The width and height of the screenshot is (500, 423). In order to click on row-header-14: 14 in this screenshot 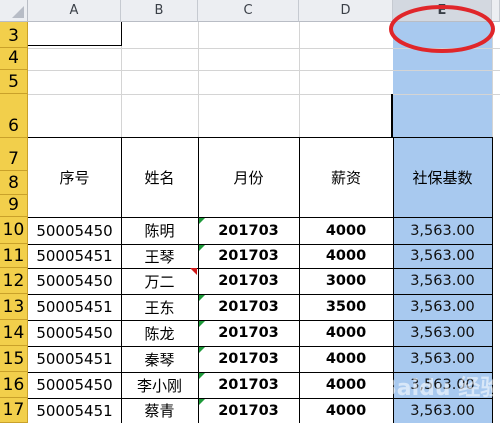, I will do `click(14, 333)`.